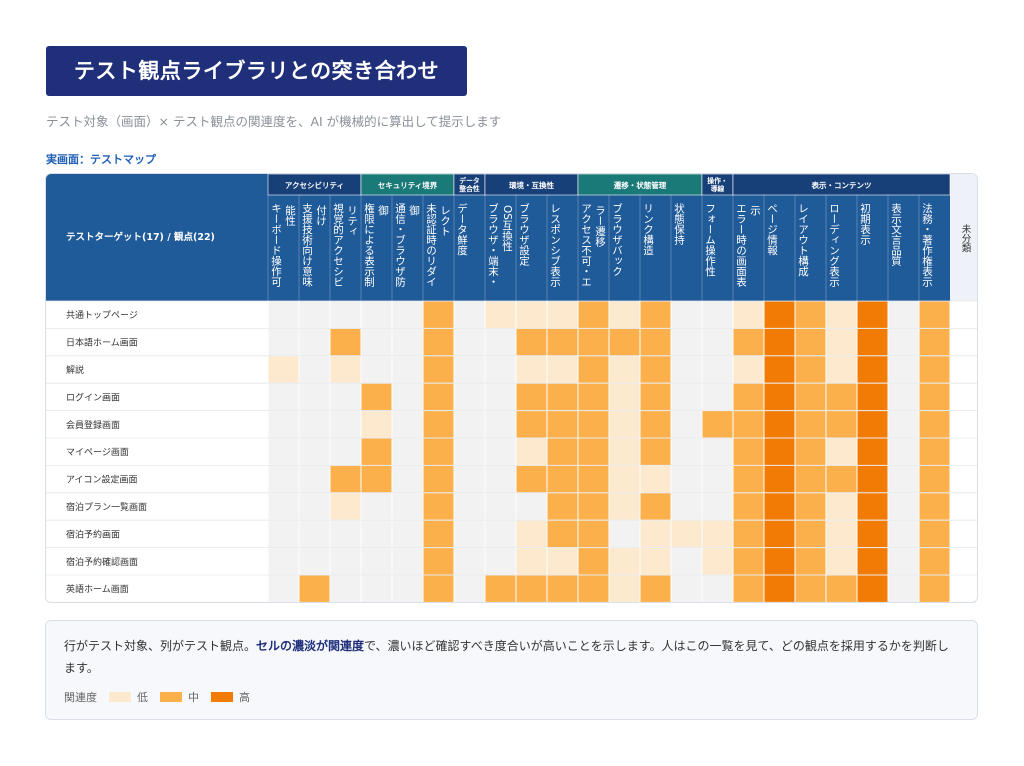  What do you see at coordinates (310, 646) in the screenshot?
I see `explanation-emphasis: セルの濃淡が関連度` at bounding box center [310, 646].